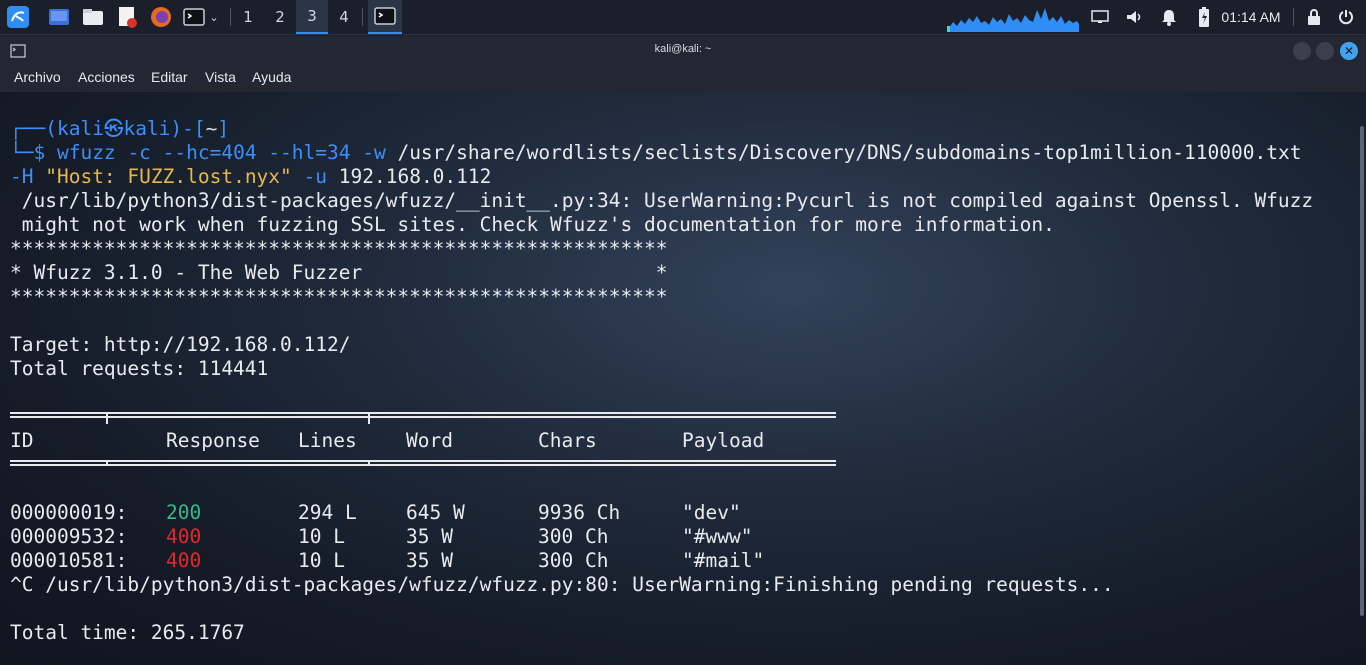 This screenshot has height=665, width=1366. Describe the element at coordinates (256, 152) in the screenshot. I see `command-flags: -c --hc=404 --hl=34 -w` at that location.